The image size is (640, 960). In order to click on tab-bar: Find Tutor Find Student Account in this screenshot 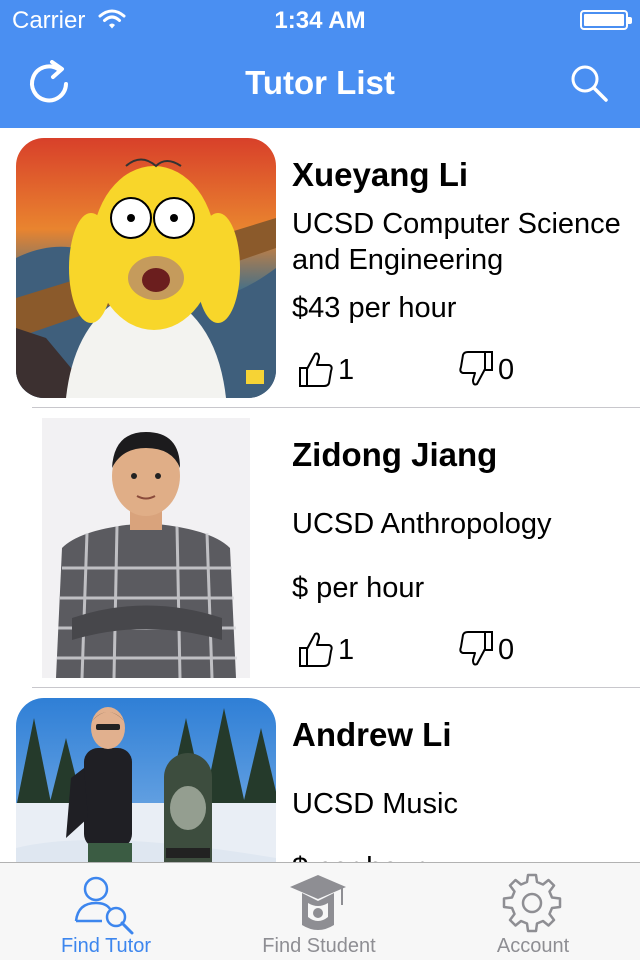, I will do `click(320, 911)`.